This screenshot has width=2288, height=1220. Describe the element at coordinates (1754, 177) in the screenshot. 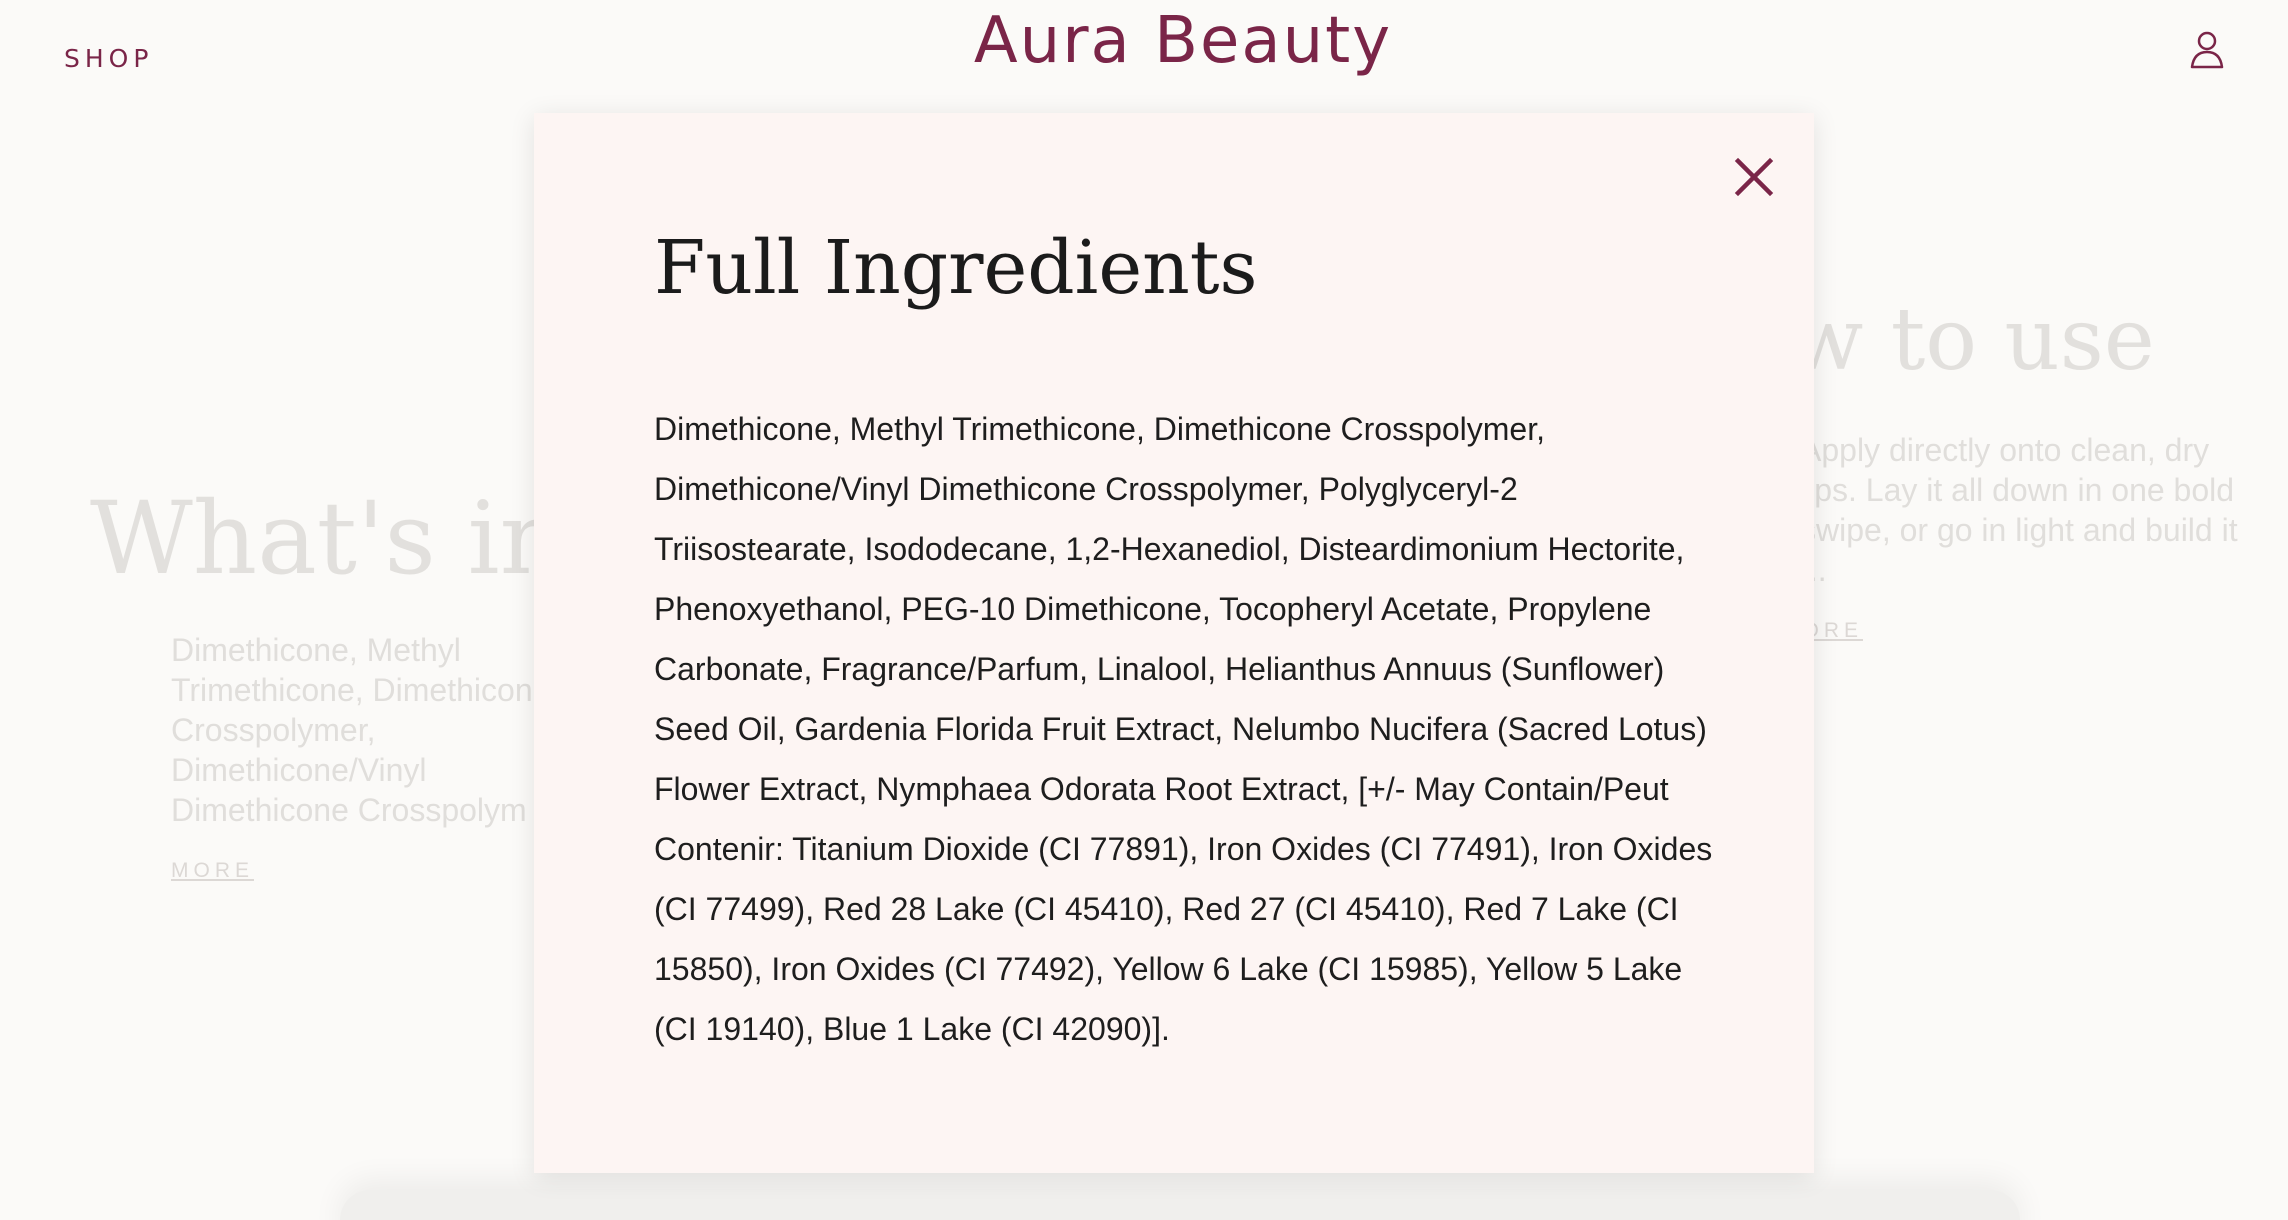

I see `close-icon` at that location.